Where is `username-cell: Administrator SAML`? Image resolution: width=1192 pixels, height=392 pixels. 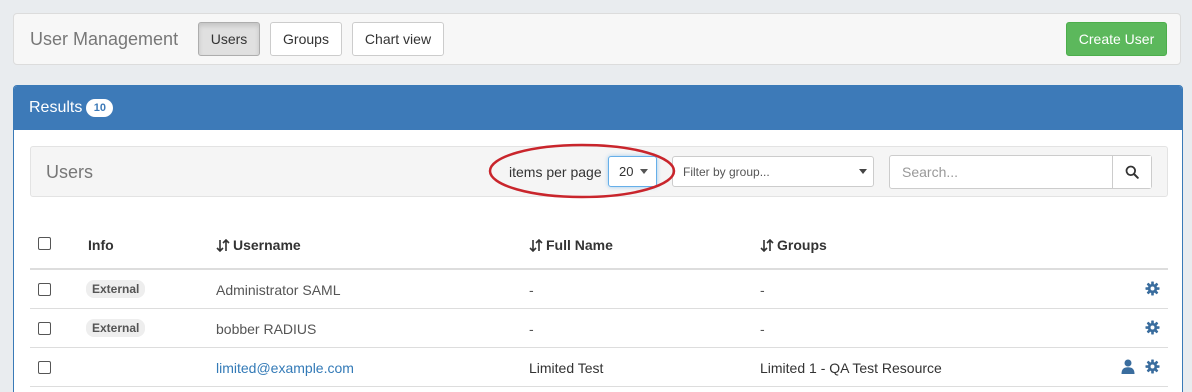 username-cell: Administrator SAML is located at coordinates (278, 290).